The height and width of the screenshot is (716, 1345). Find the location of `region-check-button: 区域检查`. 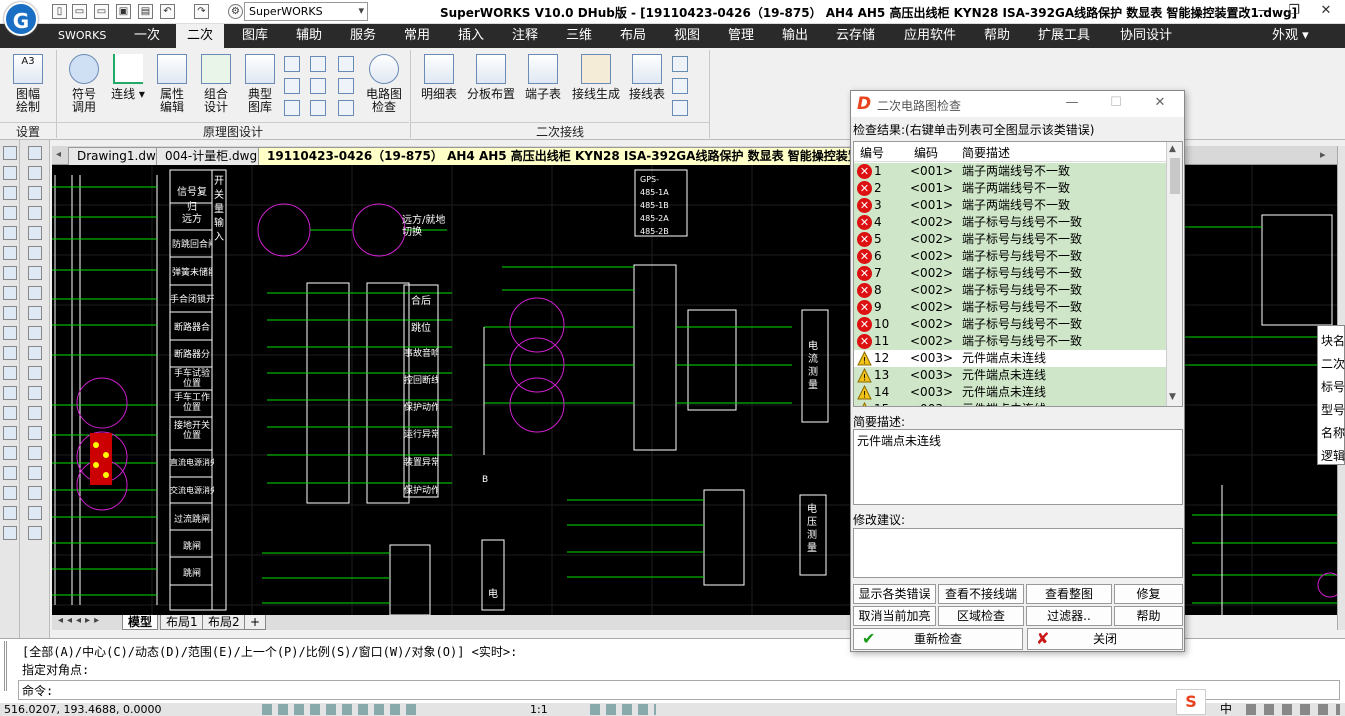

region-check-button: 区域检查 is located at coordinates (981, 616).